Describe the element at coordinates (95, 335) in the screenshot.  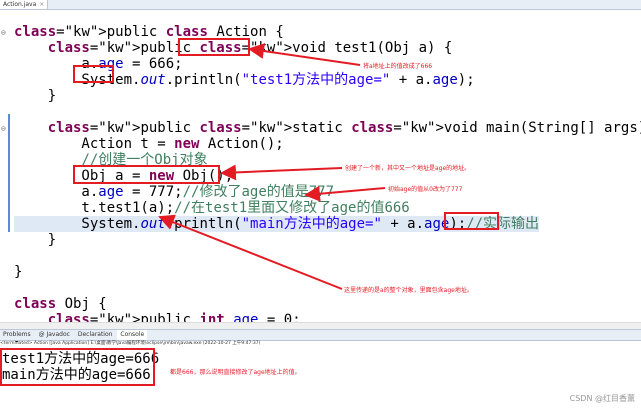
I see `tab-declaration: Declaration` at that location.